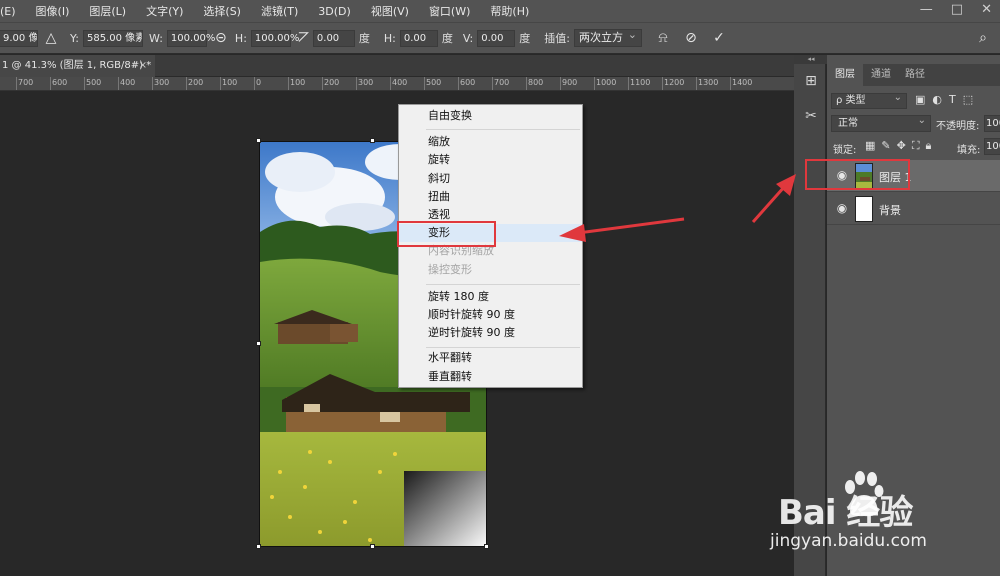 Image resolution: width=1000 pixels, height=576 pixels. What do you see at coordinates (773, 198) in the screenshot?
I see `annotation-arrow-to-layer` at bounding box center [773, 198].